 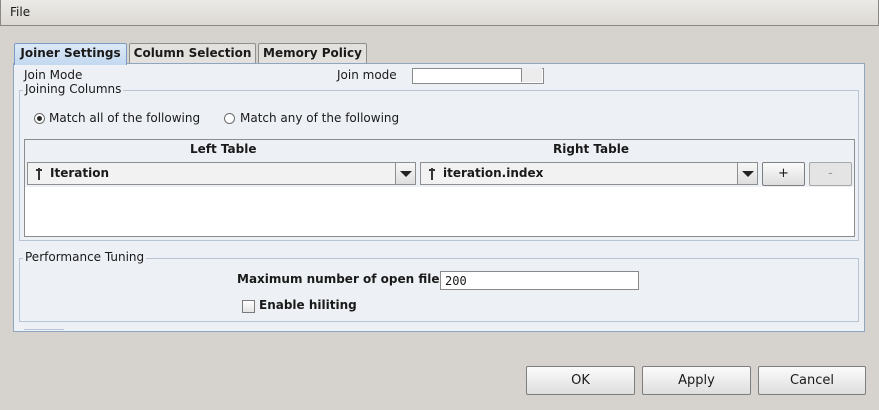 What do you see at coordinates (20, 12) in the screenshot?
I see `menu-file: File` at bounding box center [20, 12].